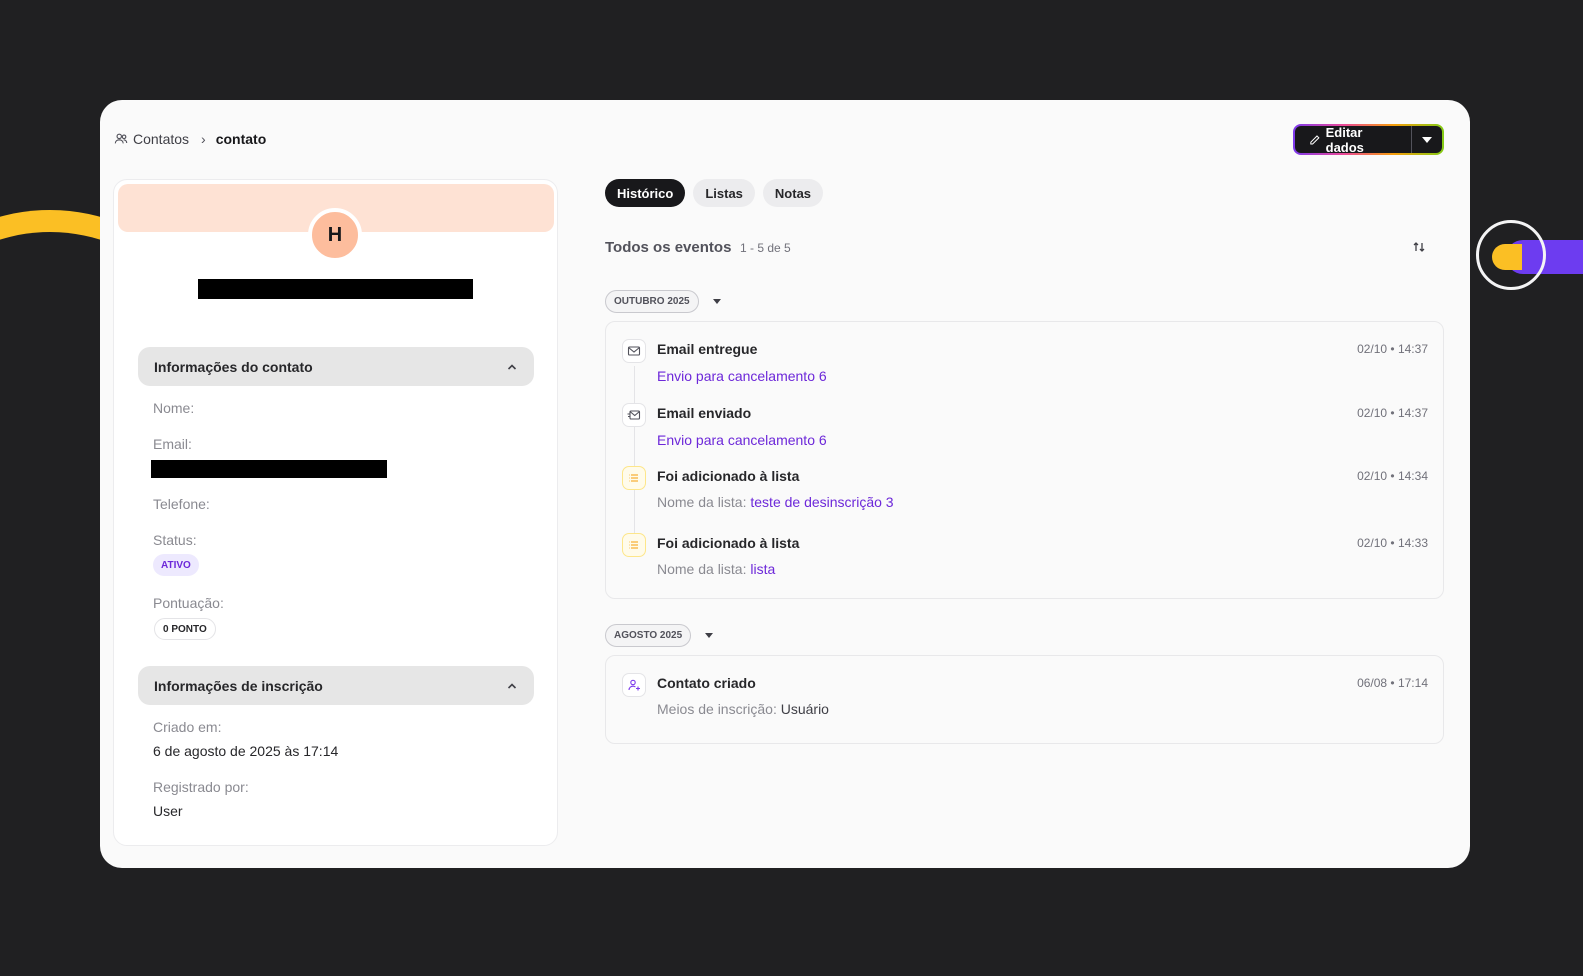 This screenshot has height=976, width=1583. I want to click on subscription-info-section-title: Informações de inscrição, so click(238, 685).